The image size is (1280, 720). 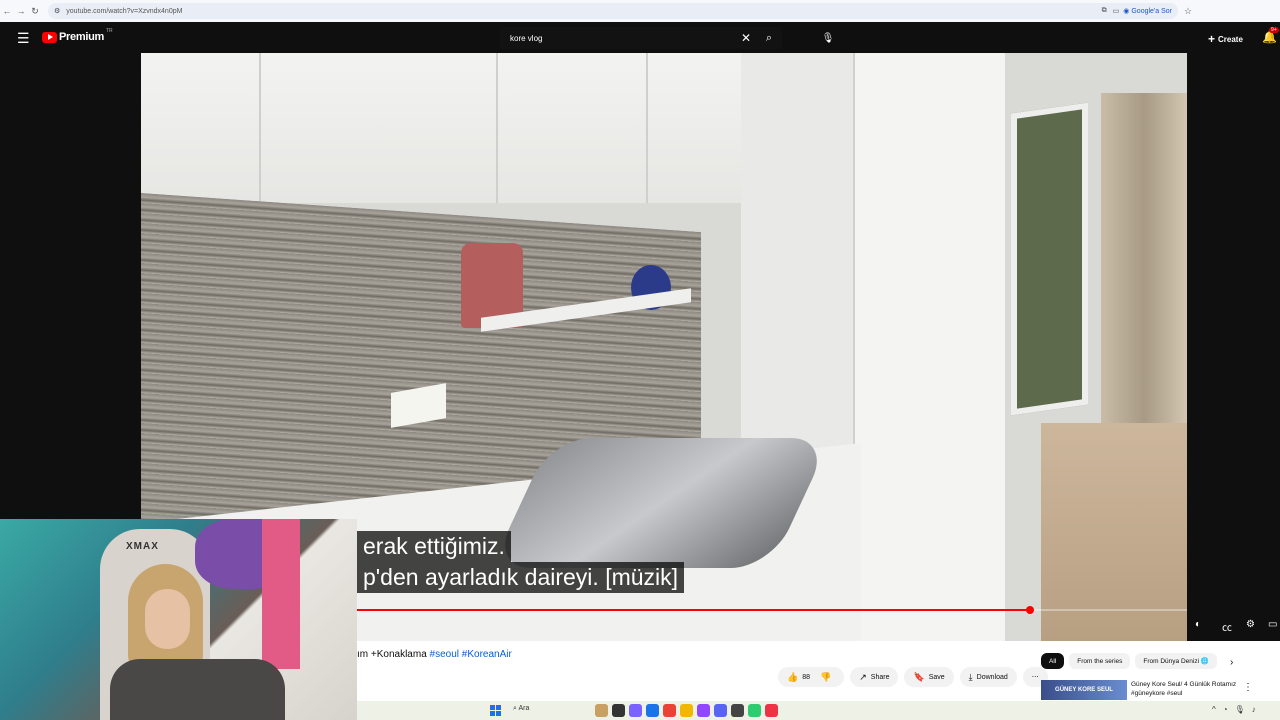 What do you see at coordinates (49, 37) in the screenshot?
I see `youtube-logo-icon` at bounding box center [49, 37].